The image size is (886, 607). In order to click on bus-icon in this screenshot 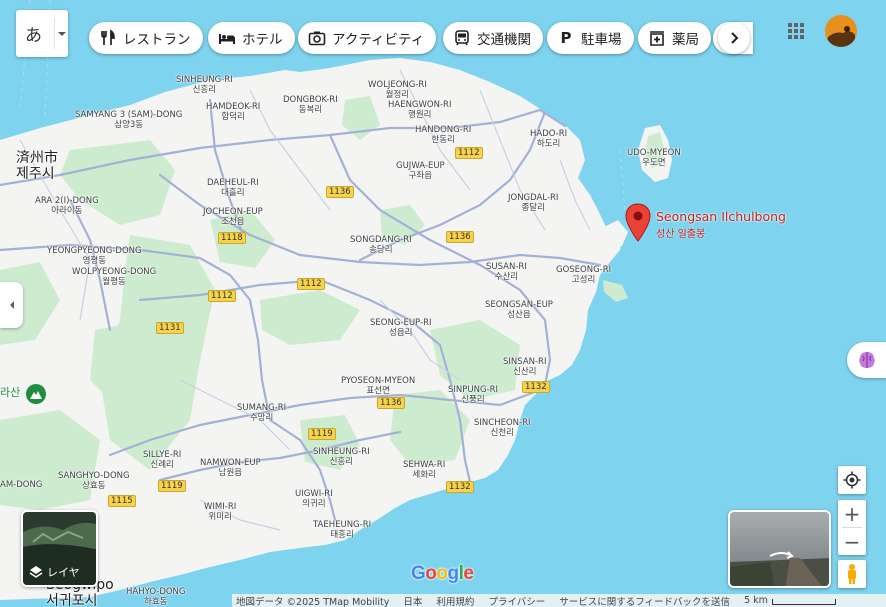, I will do `click(462, 38)`.